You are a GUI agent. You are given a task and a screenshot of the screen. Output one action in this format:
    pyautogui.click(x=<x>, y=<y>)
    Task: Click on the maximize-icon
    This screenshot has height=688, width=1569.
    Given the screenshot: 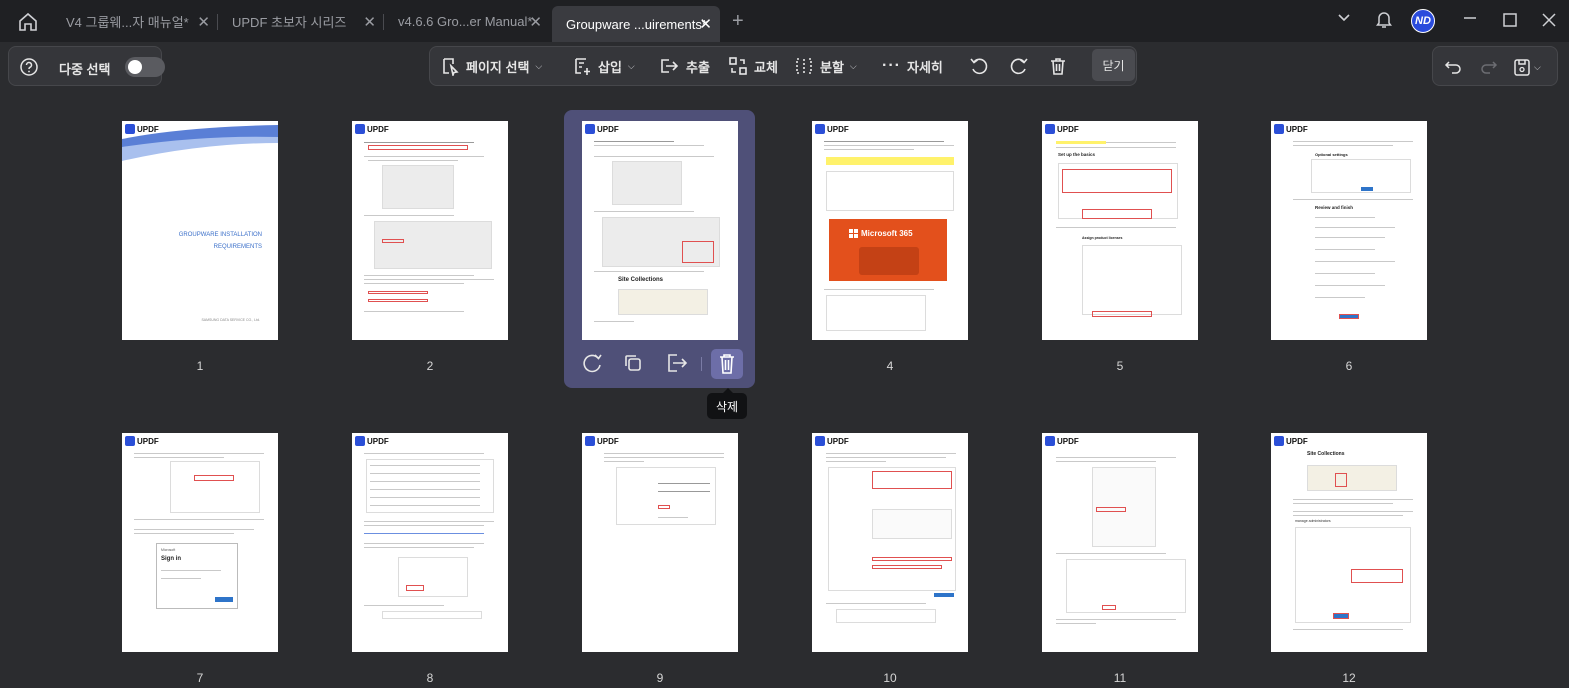 What is the action you would take?
    pyautogui.click(x=1510, y=22)
    